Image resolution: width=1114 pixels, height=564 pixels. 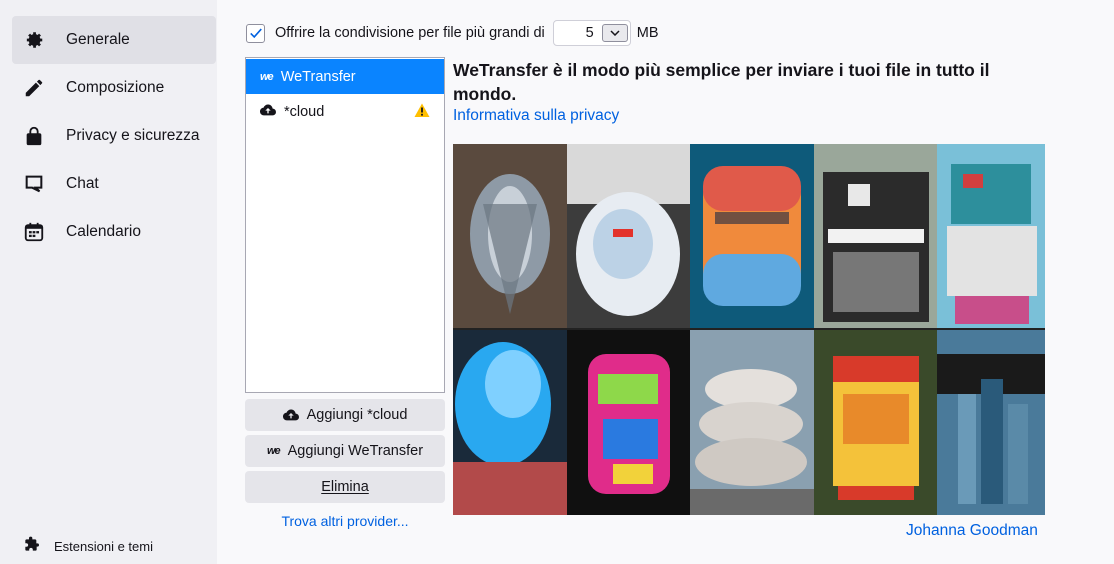 I want to click on share-threshold-checkbox, so click(x=255, y=33).